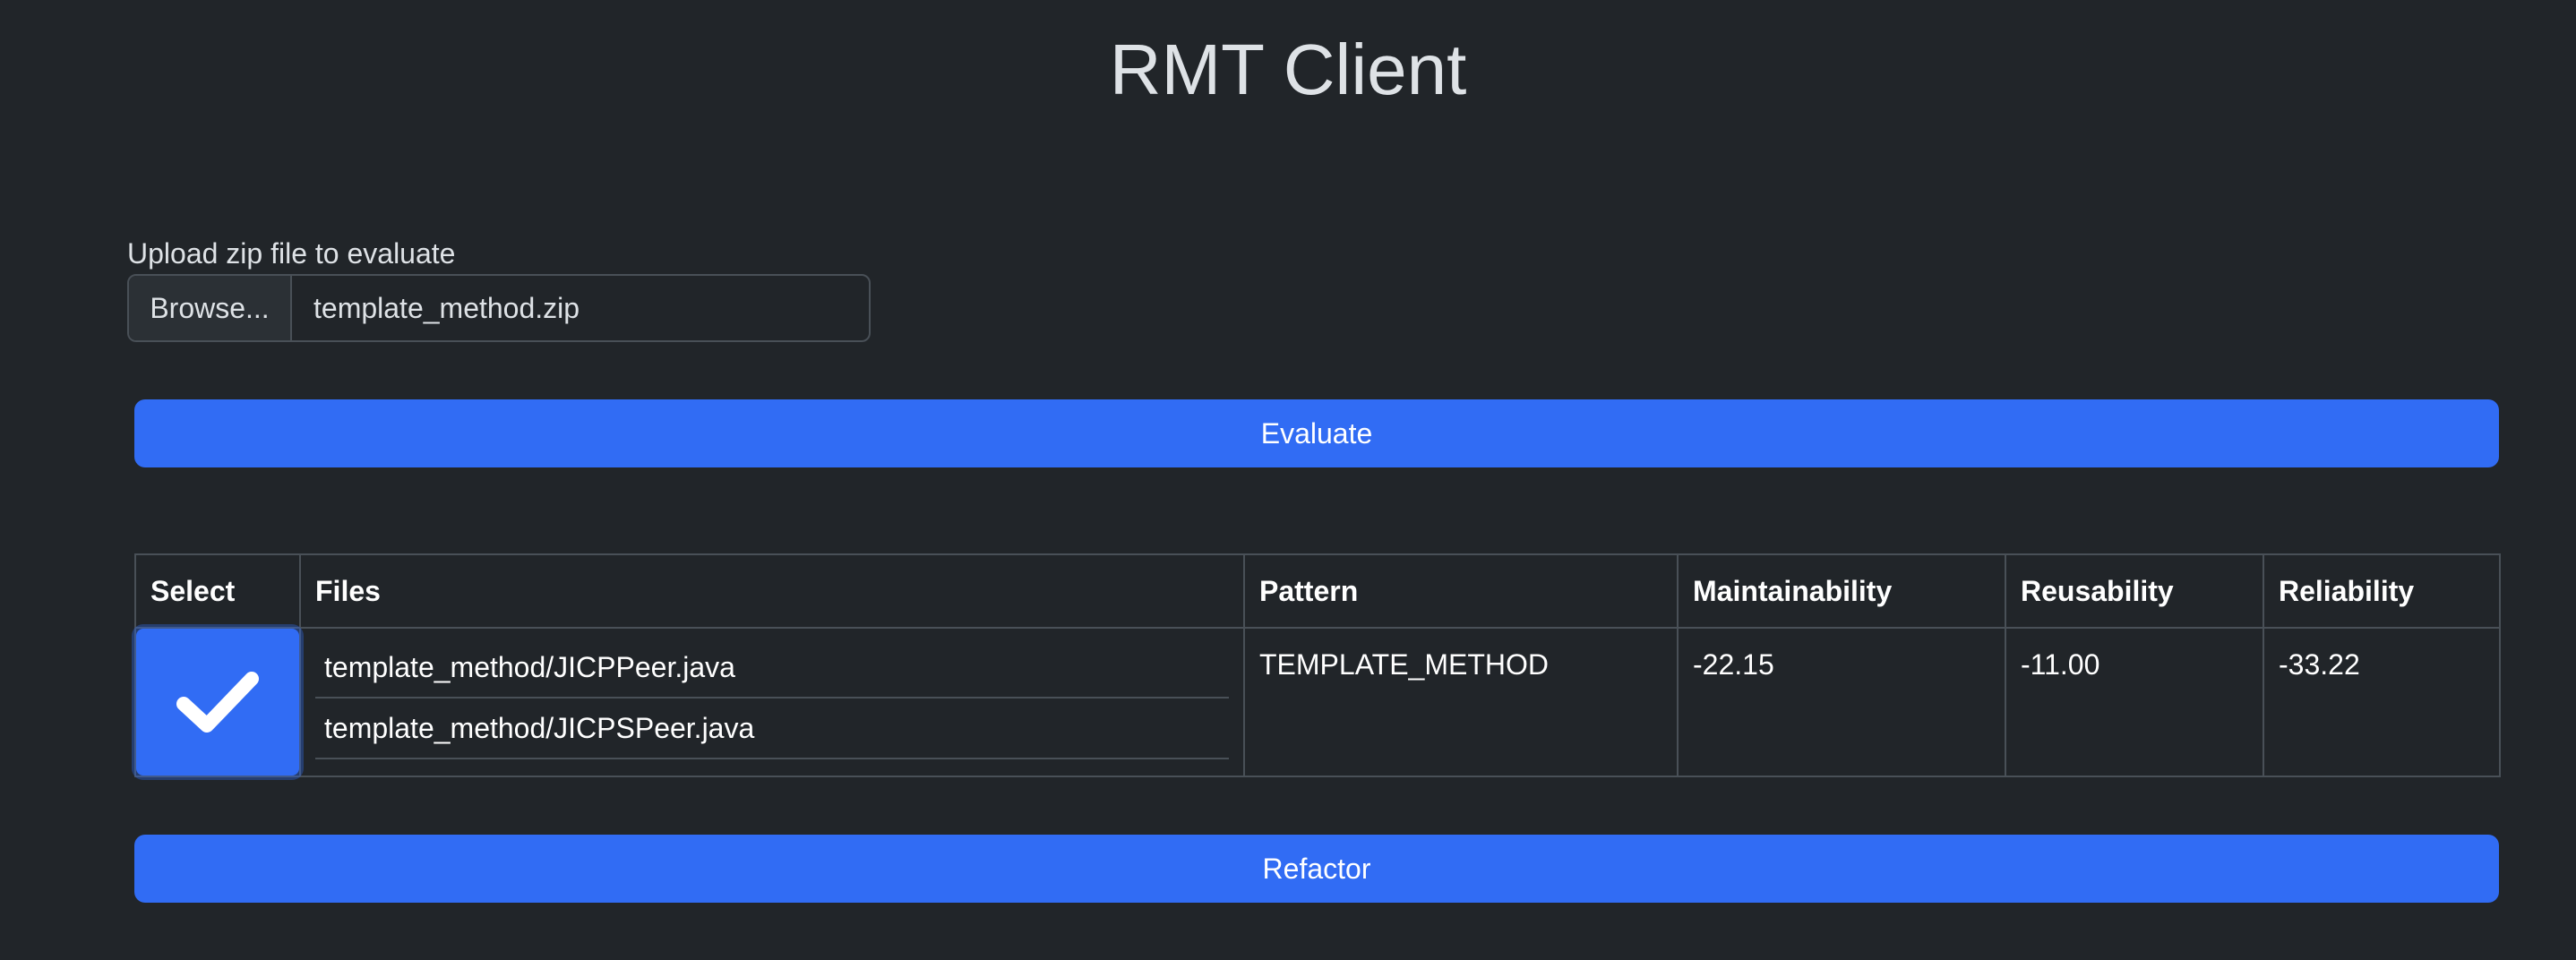 The image size is (2576, 960). I want to click on reliability-cell: -33.22, so click(2382, 702).